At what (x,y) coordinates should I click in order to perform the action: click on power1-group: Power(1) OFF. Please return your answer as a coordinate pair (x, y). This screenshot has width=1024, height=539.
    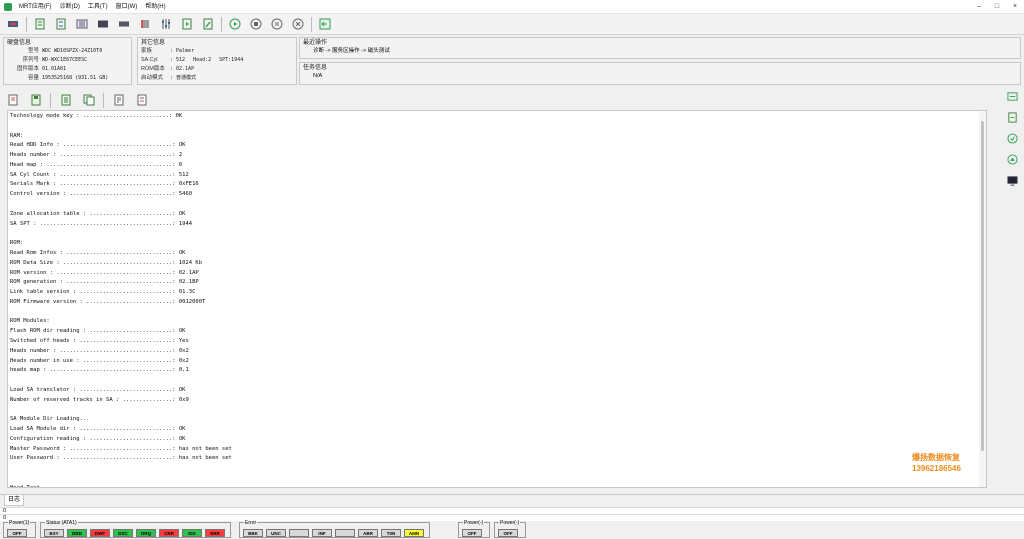
    Looking at the image, I should click on (19, 529).